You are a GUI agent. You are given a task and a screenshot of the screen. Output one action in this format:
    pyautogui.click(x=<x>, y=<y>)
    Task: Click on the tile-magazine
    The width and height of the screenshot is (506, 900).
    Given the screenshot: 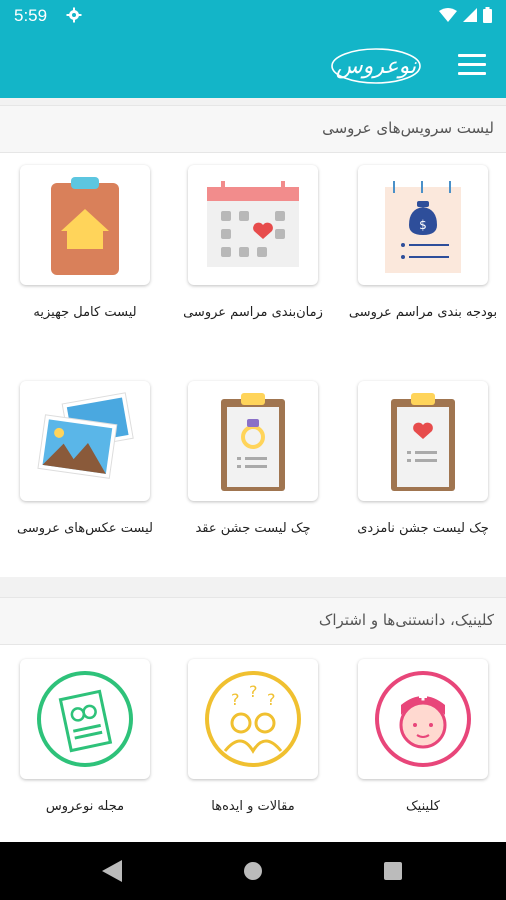 What is the action you would take?
    pyautogui.click(x=85, y=719)
    